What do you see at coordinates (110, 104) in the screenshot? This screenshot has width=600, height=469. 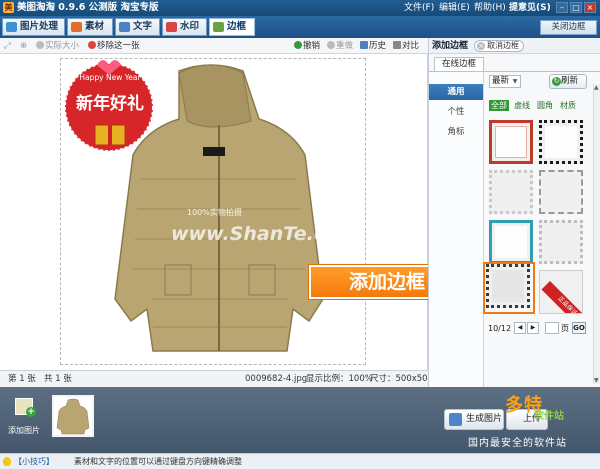 I see `badge-main-text: 新年好礼` at bounding box center [110, 104].